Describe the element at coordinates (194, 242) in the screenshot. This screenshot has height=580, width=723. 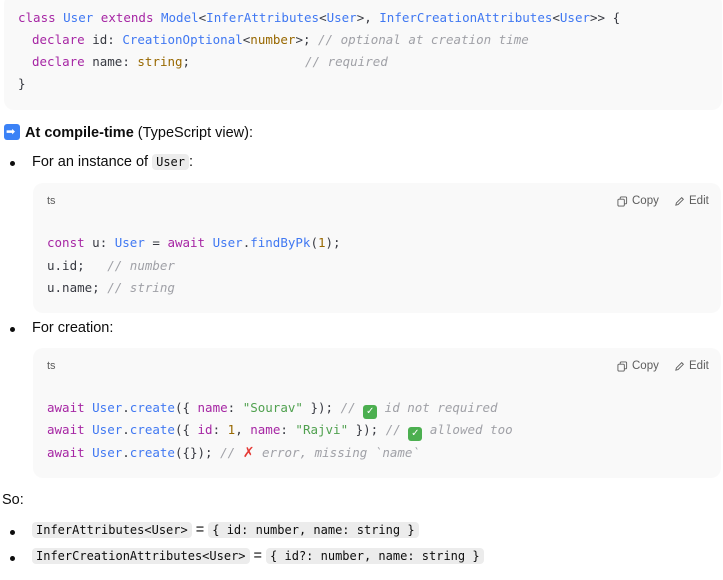
I see `code-line: const u: User = await User.findByPk(1);` at that location.